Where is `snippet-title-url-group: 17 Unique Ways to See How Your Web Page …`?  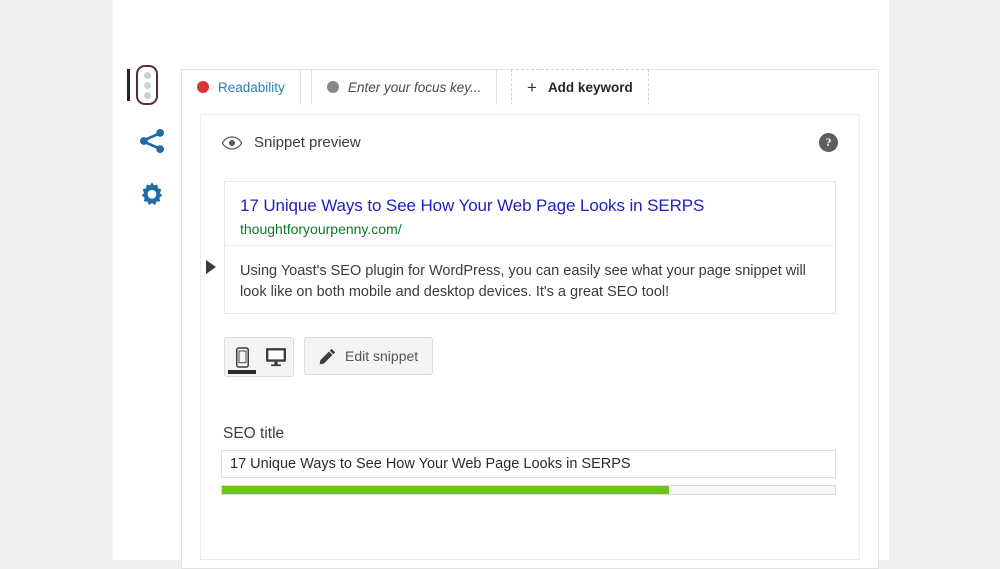 snippet-title-url-group: 17 Unique Ways to See How Your Web Page … is located at coordinates (530, 214).